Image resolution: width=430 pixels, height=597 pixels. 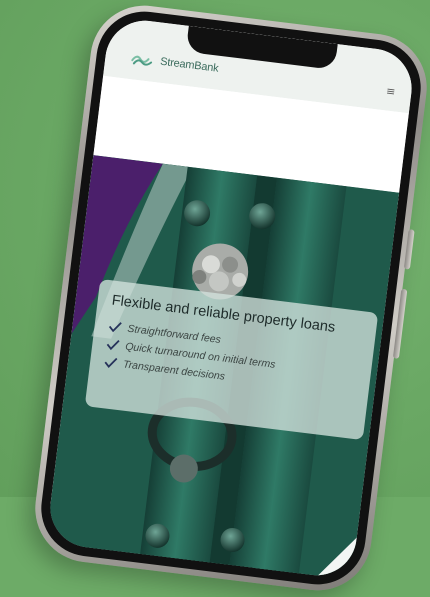 What do you see at coordinates (390, 91) in the screenshot?
I see `hamburger-menu-icon: ≡` at bounding box center [390, 91].